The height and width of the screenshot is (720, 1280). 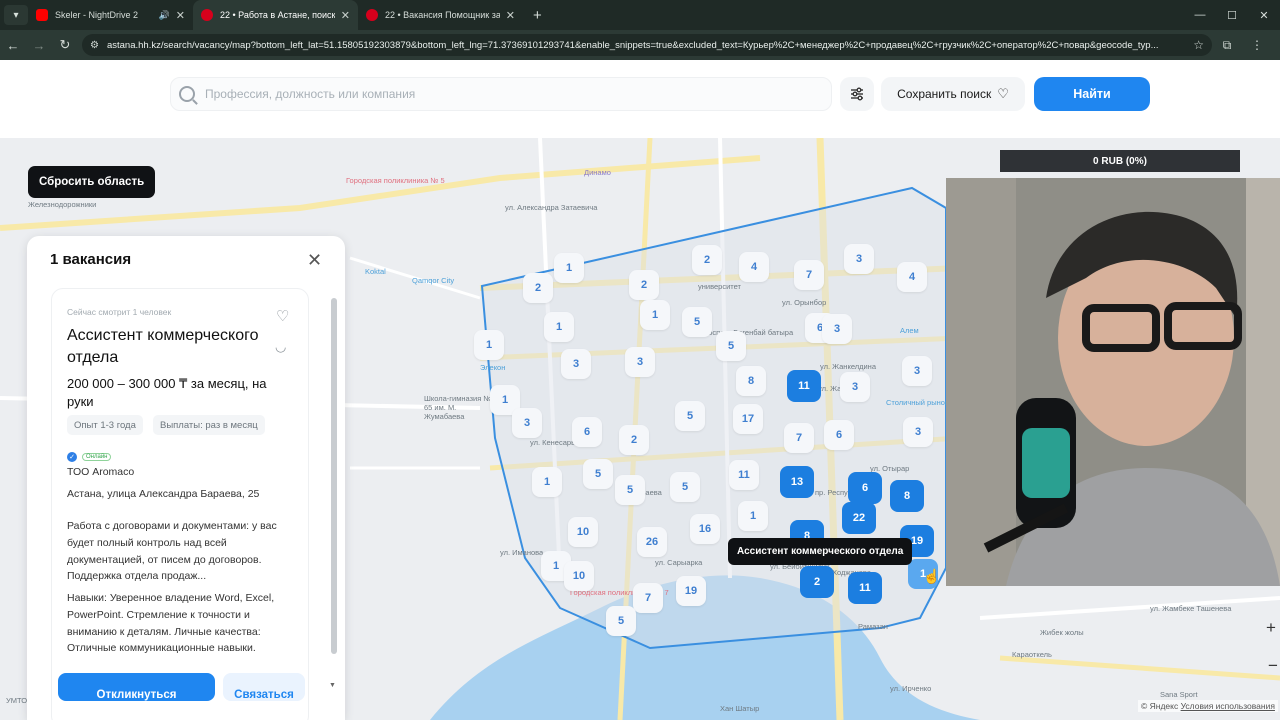 What do you see at coordinates (334, 476) in the screenshot?
I see `panel-scrollbar` at bounding box center [334, 476].